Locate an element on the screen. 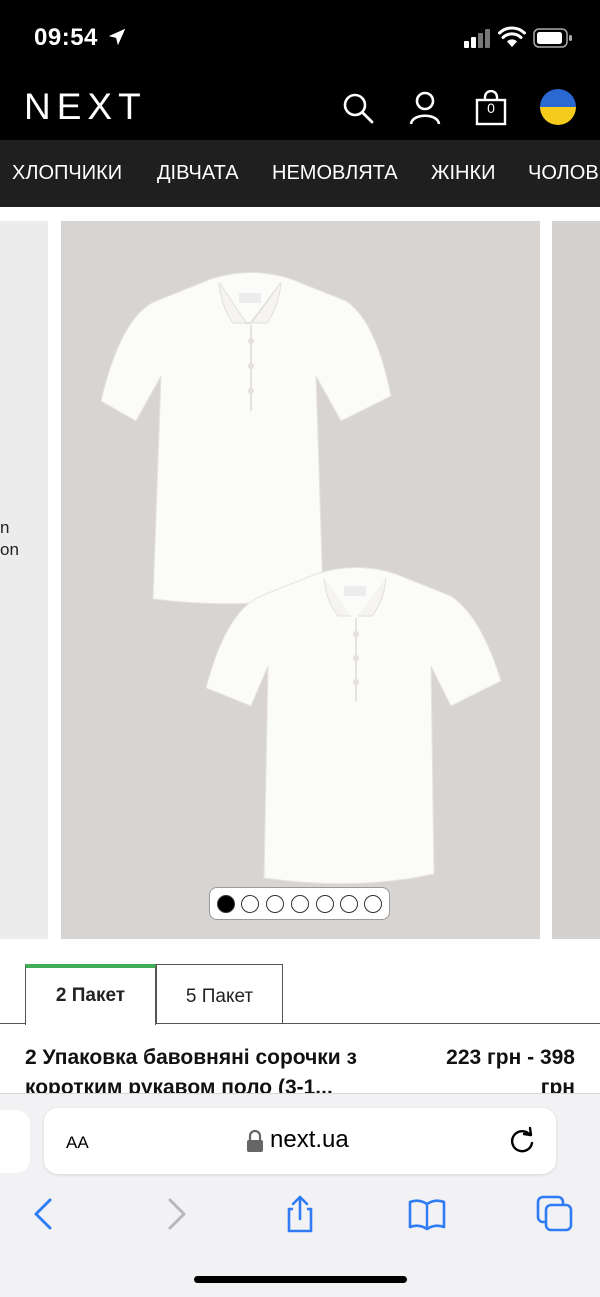  site-header: NEXT 0 is located at coordinates (300, 109).